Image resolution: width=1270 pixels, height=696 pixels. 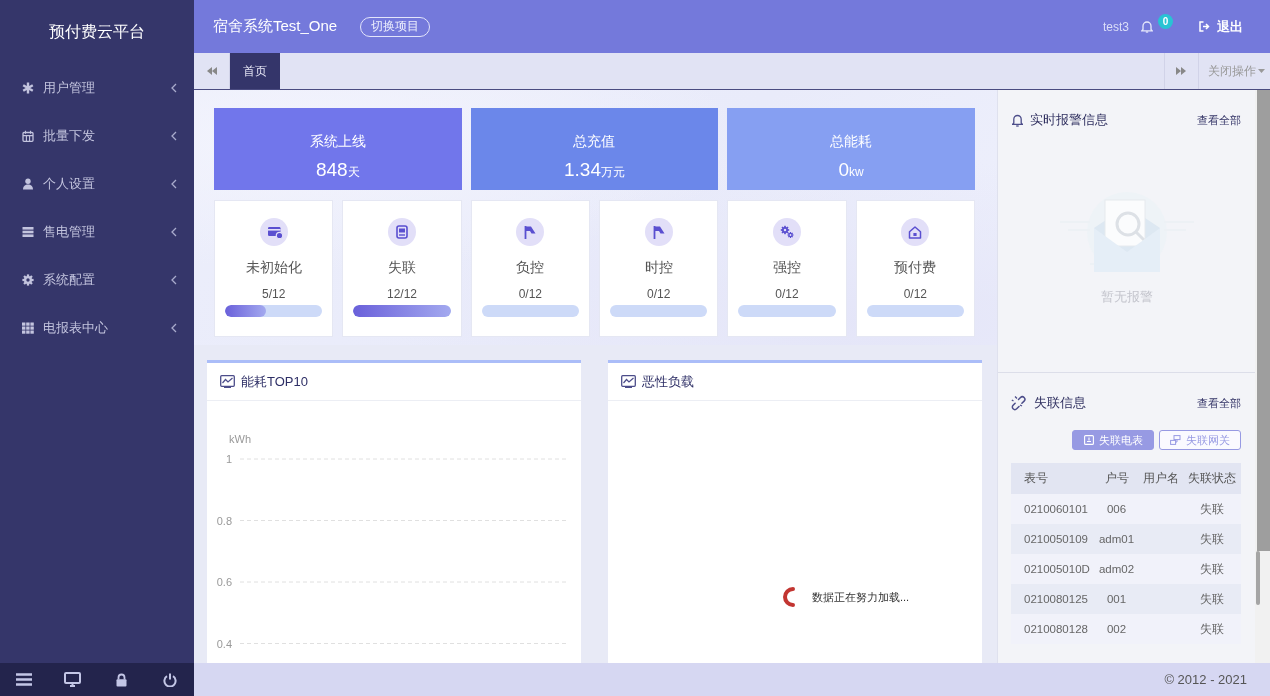 What do you see at coordinates (1019, 403) in the screenshot?
I see `broken-link-icon` at bounding box center [1019, 403].